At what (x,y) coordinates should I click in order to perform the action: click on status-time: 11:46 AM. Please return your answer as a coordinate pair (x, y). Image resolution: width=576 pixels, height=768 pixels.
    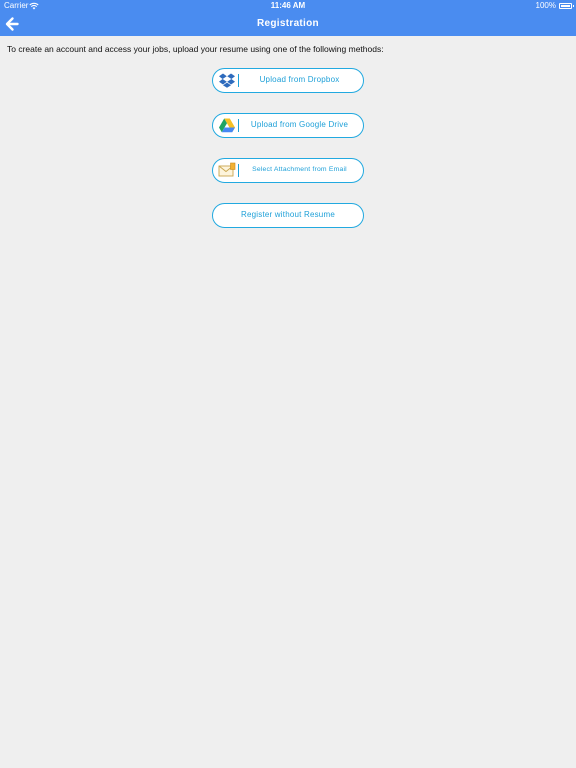
    Looking at the image, I should click on (288, 5).